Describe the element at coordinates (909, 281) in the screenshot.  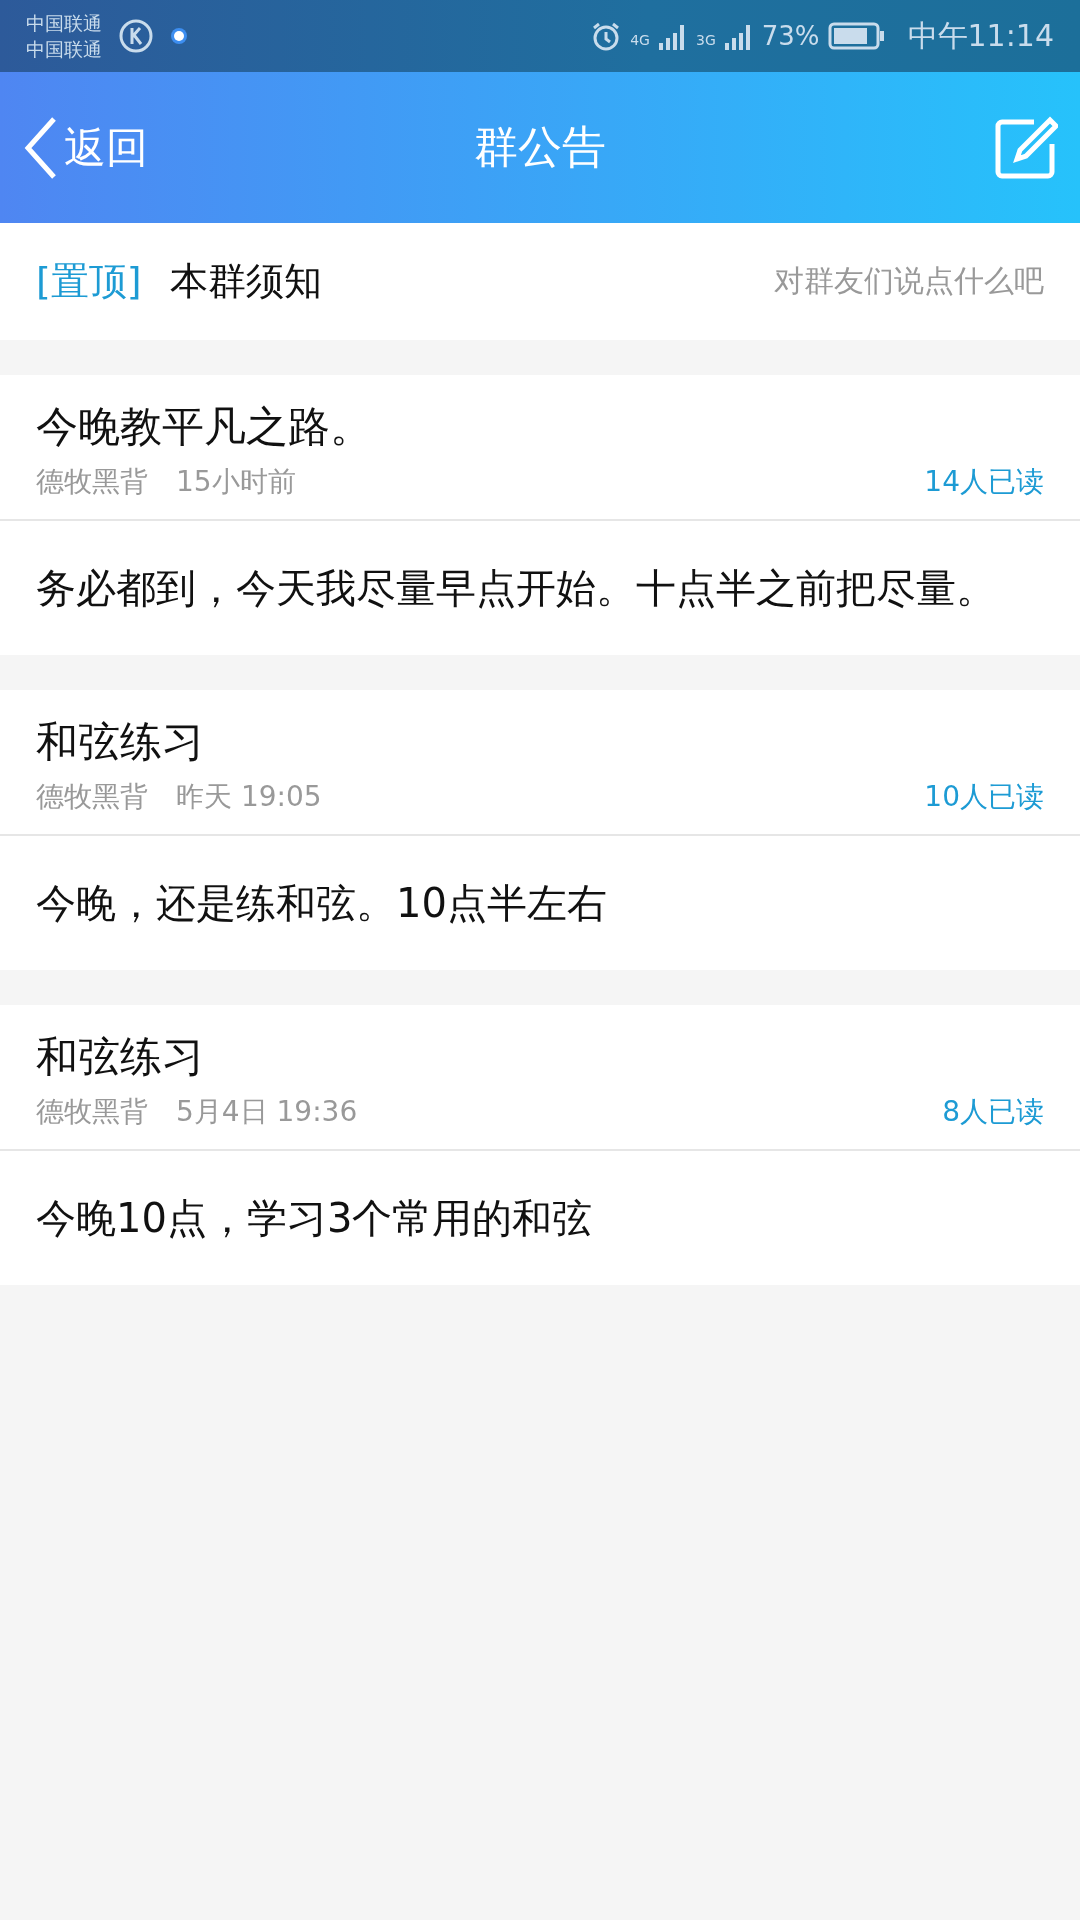
I see `prompt-hint: 对群友们说点什么吧` at that location.